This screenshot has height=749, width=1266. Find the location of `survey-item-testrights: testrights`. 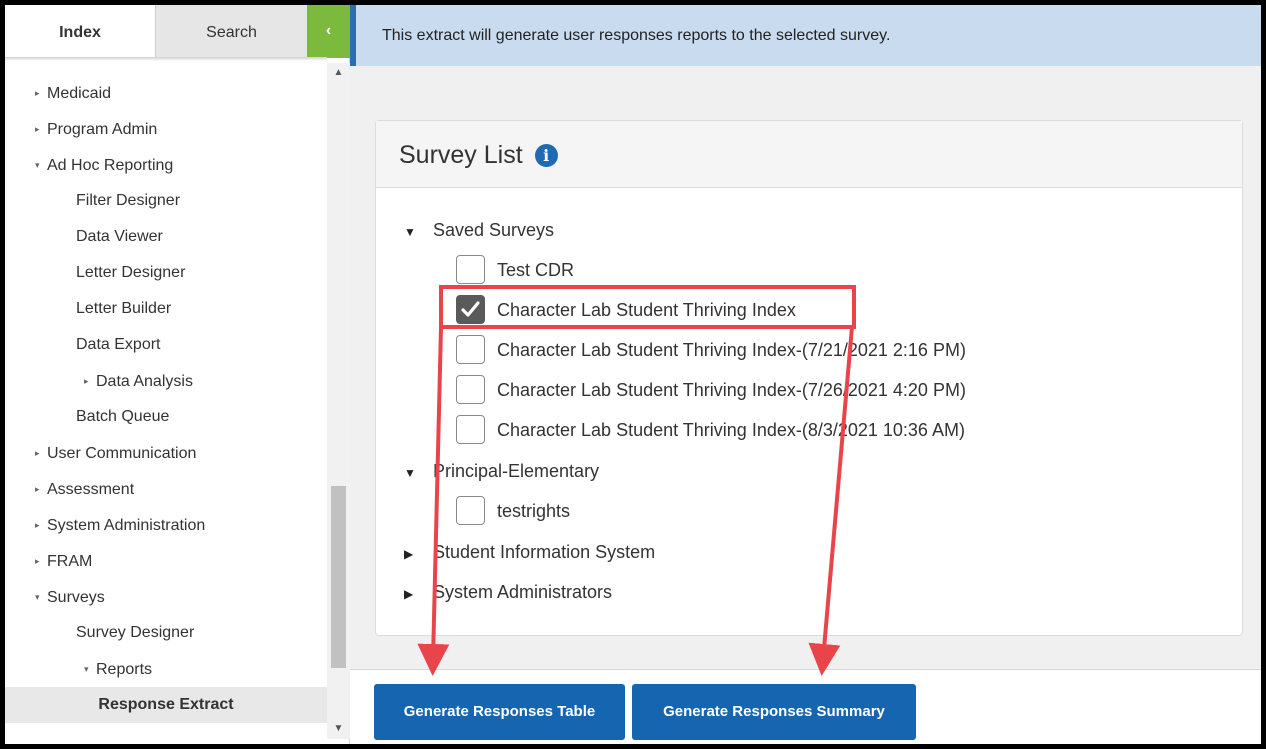

survey-item-testrights: testrights is located at coordinates (513, 510).